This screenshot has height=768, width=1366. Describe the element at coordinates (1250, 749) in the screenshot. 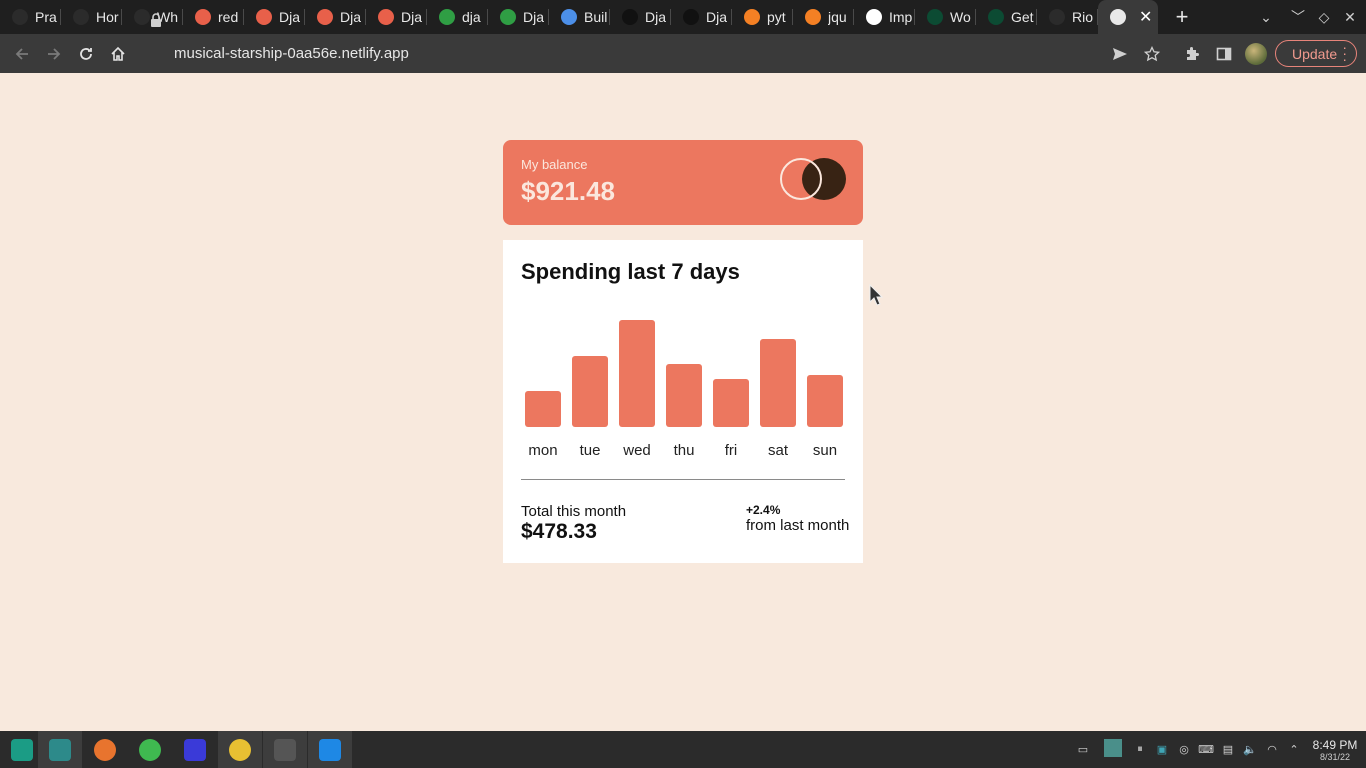

I see `tray-volume-icon: 🔈` at that location.